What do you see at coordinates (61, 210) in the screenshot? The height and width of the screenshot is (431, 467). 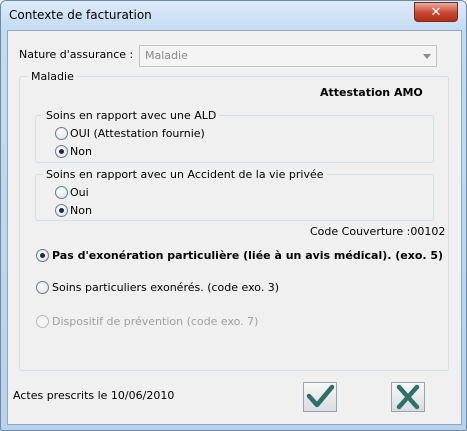 I see `accident-non-radio` at bounding box center [61, 210].